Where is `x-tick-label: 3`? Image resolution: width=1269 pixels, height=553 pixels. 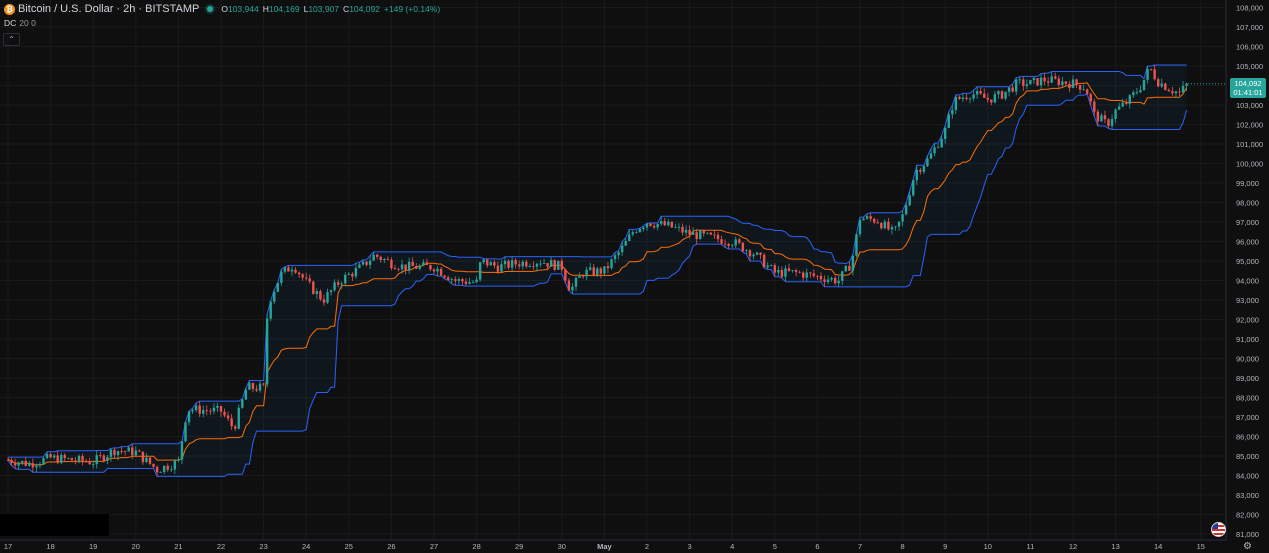
x-tick-label: 3 is located at coordinates (690, 546).